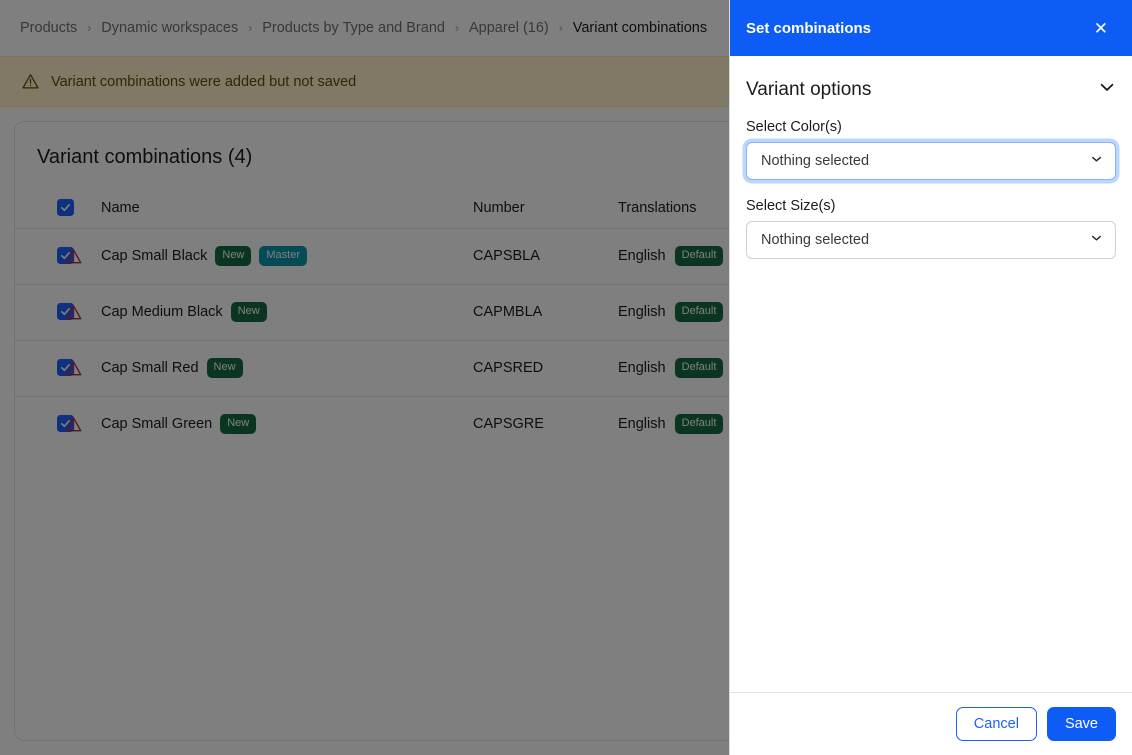 The width and height of the screenshot is (1132, 755). What do you see at coordinates (809, 89) in the screenshot?
I see `variant-options-title: Variant options` at bounding box center [809, 89].